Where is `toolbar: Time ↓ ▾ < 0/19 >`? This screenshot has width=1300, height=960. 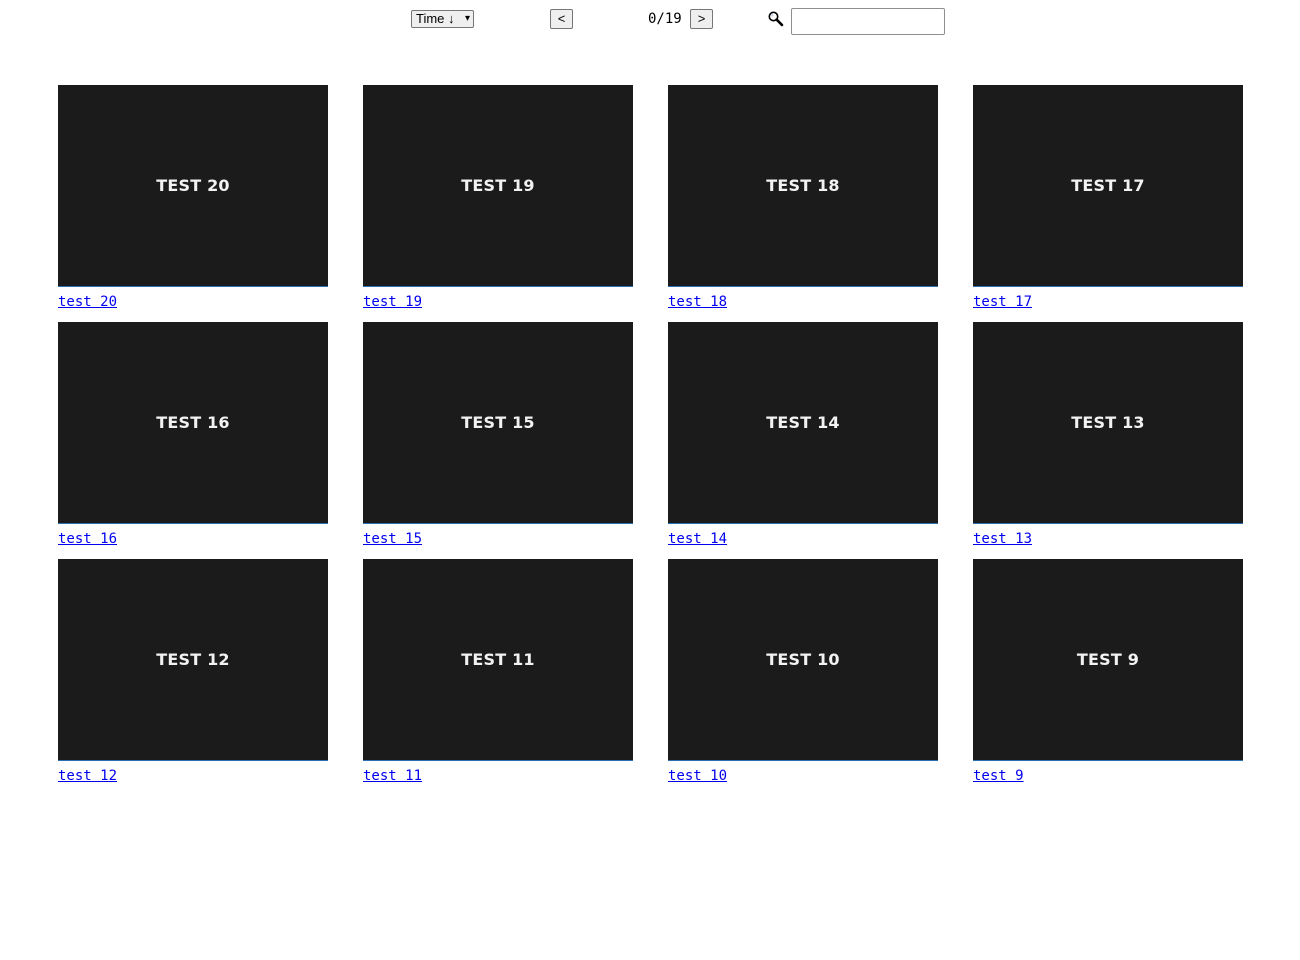
toolbar: Time ↓ ▾ < 0/19 > is located at coordinates (650, 25).